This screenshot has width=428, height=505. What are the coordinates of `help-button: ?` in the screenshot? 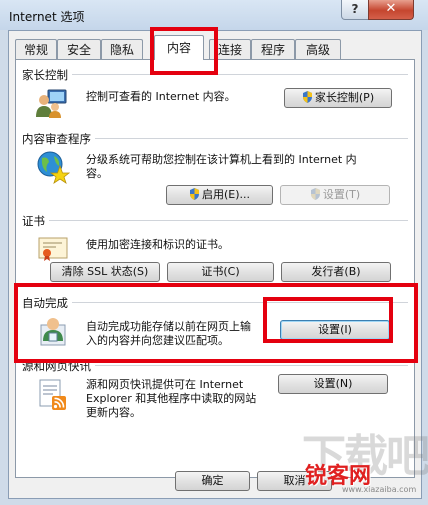 It's located at (355, 10).